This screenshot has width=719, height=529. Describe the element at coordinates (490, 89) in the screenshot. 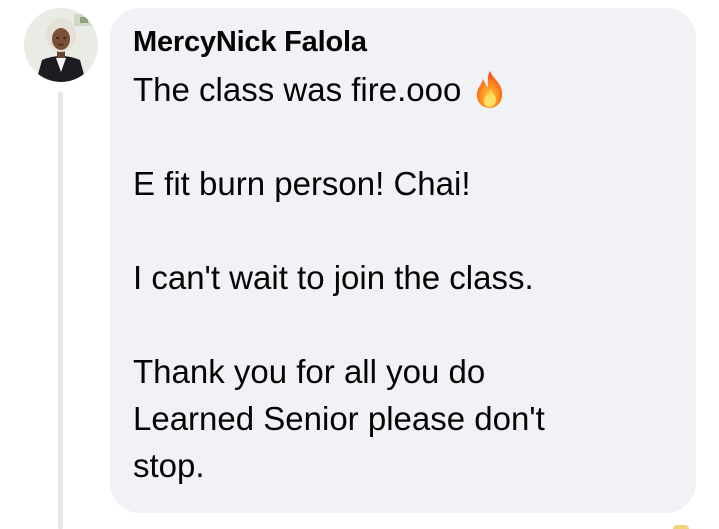

I see `fire-icon` at that location.